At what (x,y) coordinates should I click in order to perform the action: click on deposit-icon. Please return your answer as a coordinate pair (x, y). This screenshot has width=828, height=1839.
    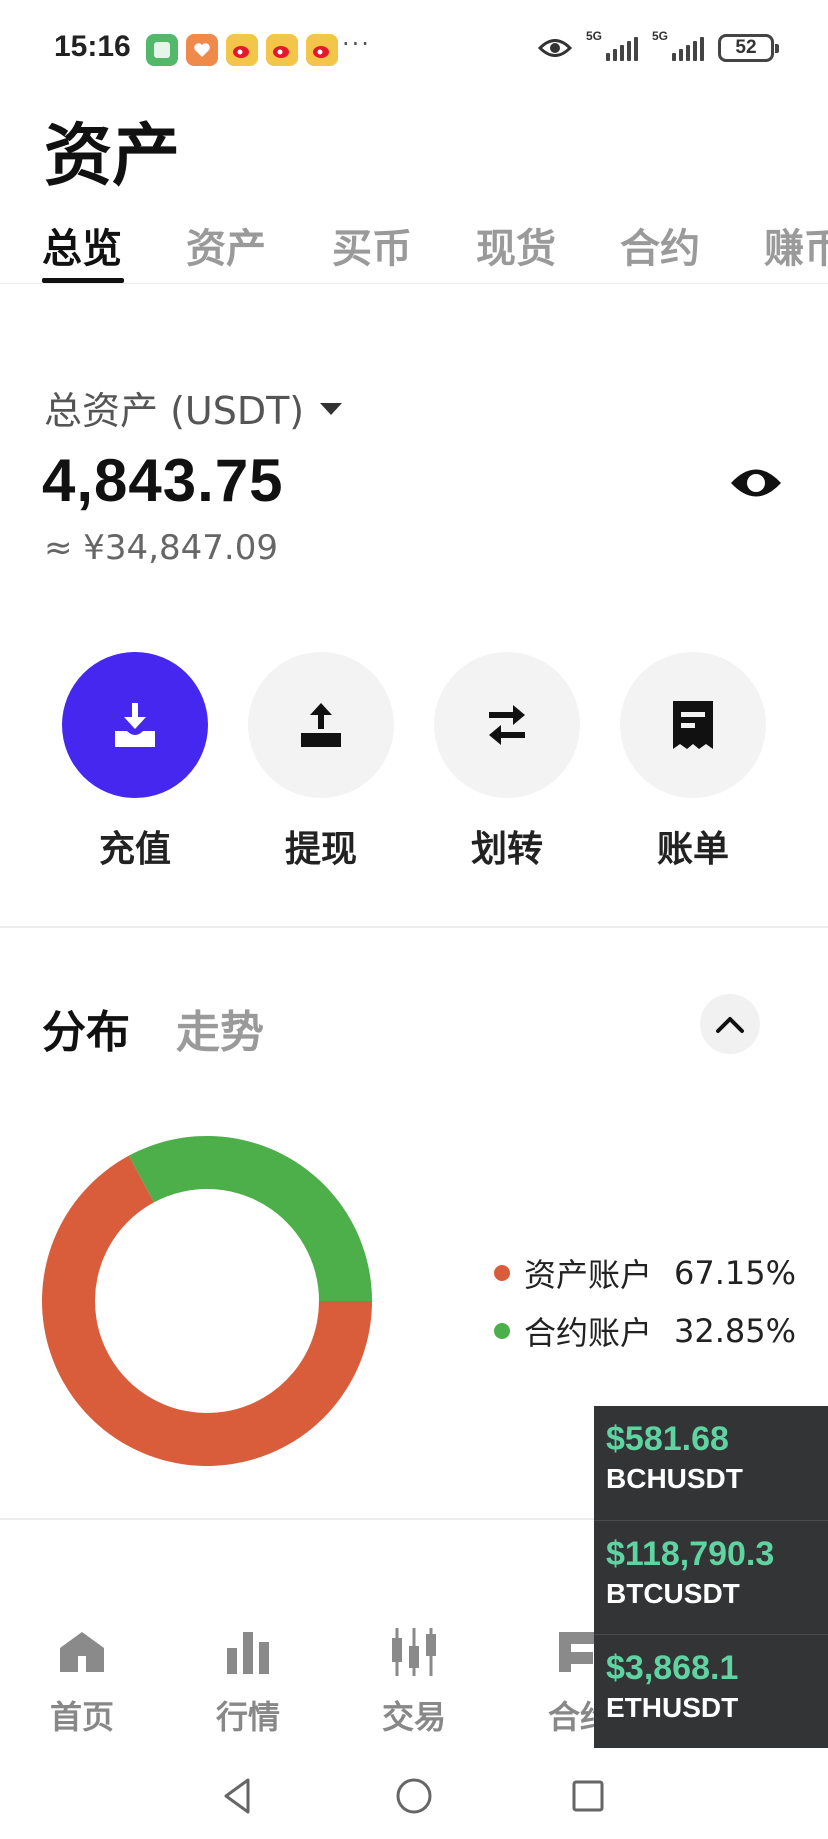
    Looking at the image, I should click on (135, 725).